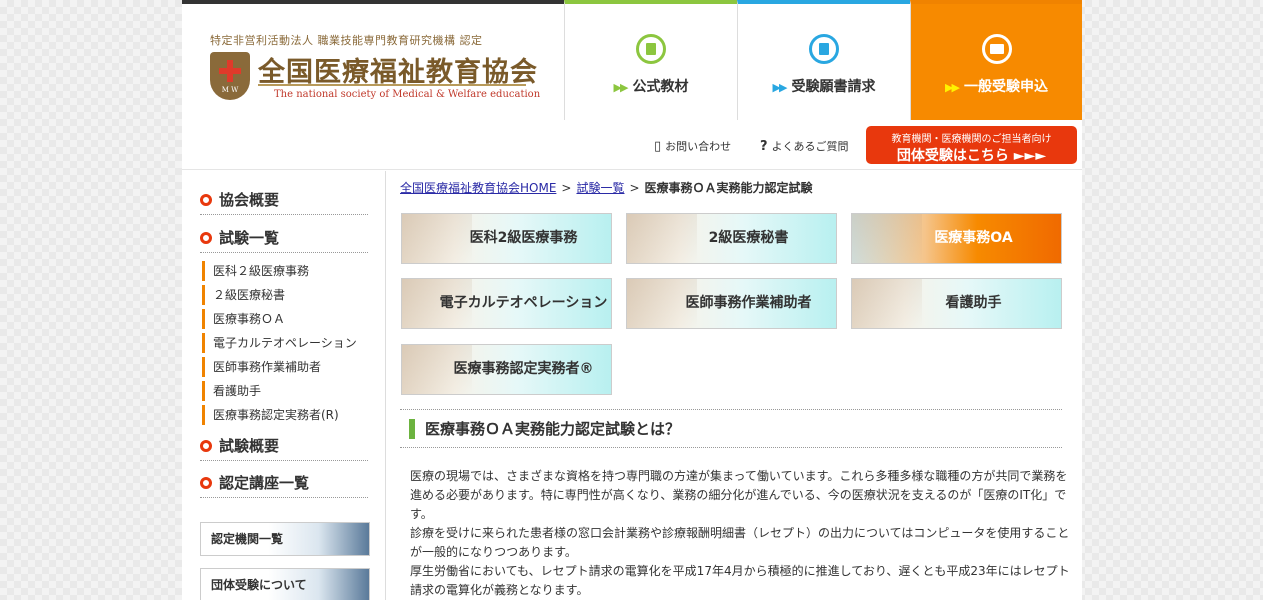  I want to click on faq-link: ? よくあるご質問, so click(804, 146).